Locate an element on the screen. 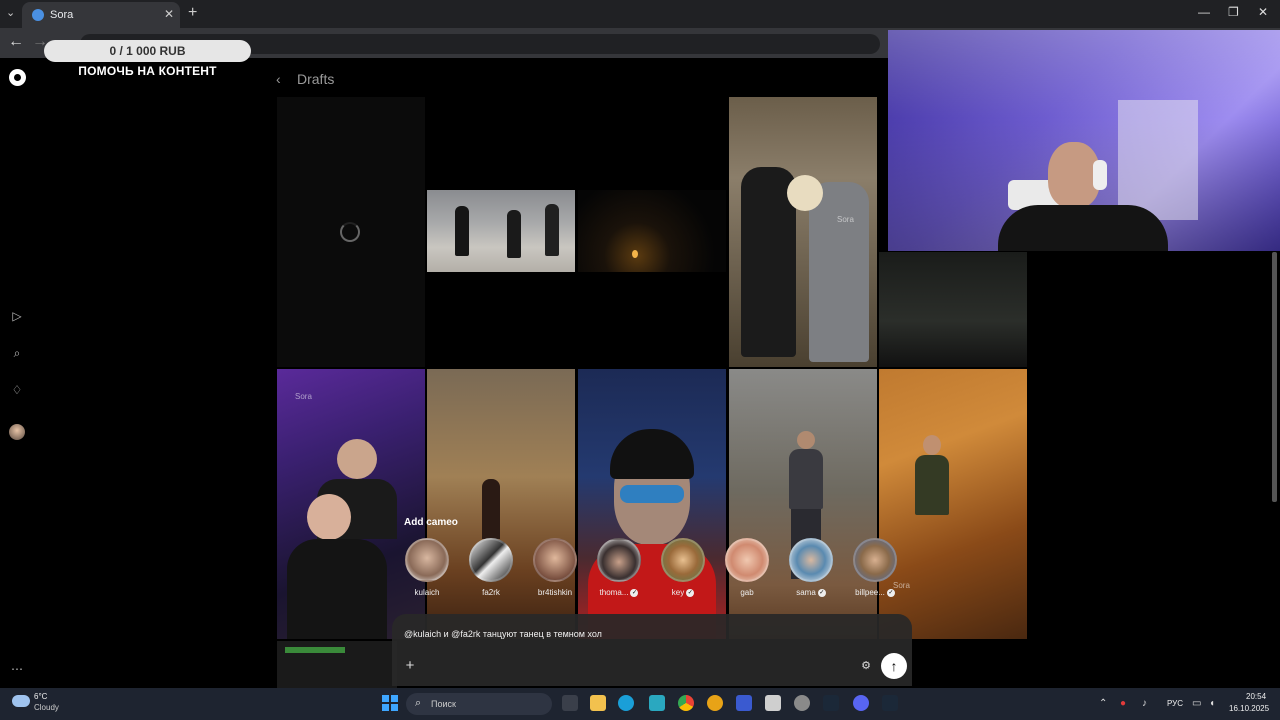  cloud-icon is located at coordinates (21, 701).